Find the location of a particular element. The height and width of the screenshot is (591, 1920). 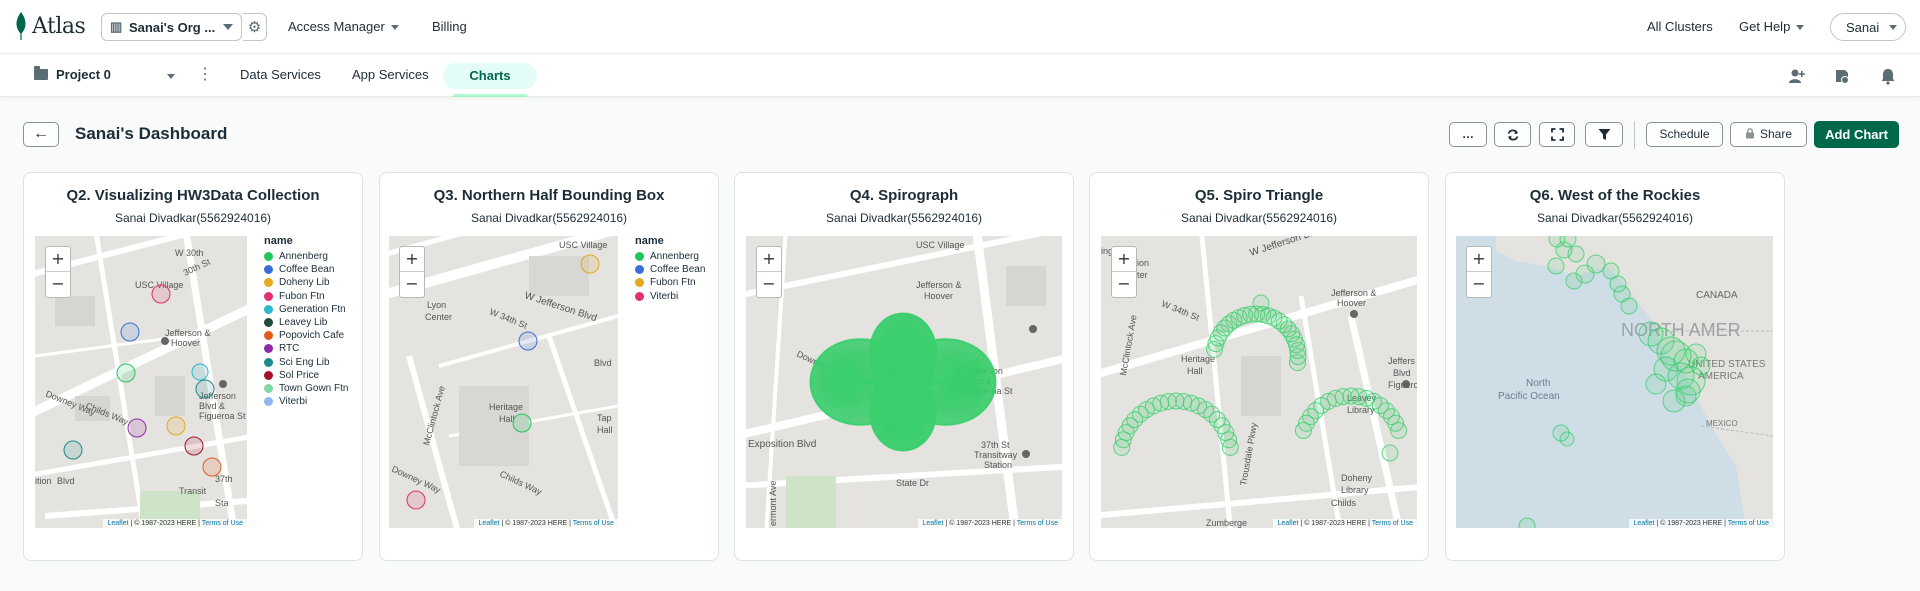

all-clusters-link: All Clusters is located at coordinates (1680, 26).